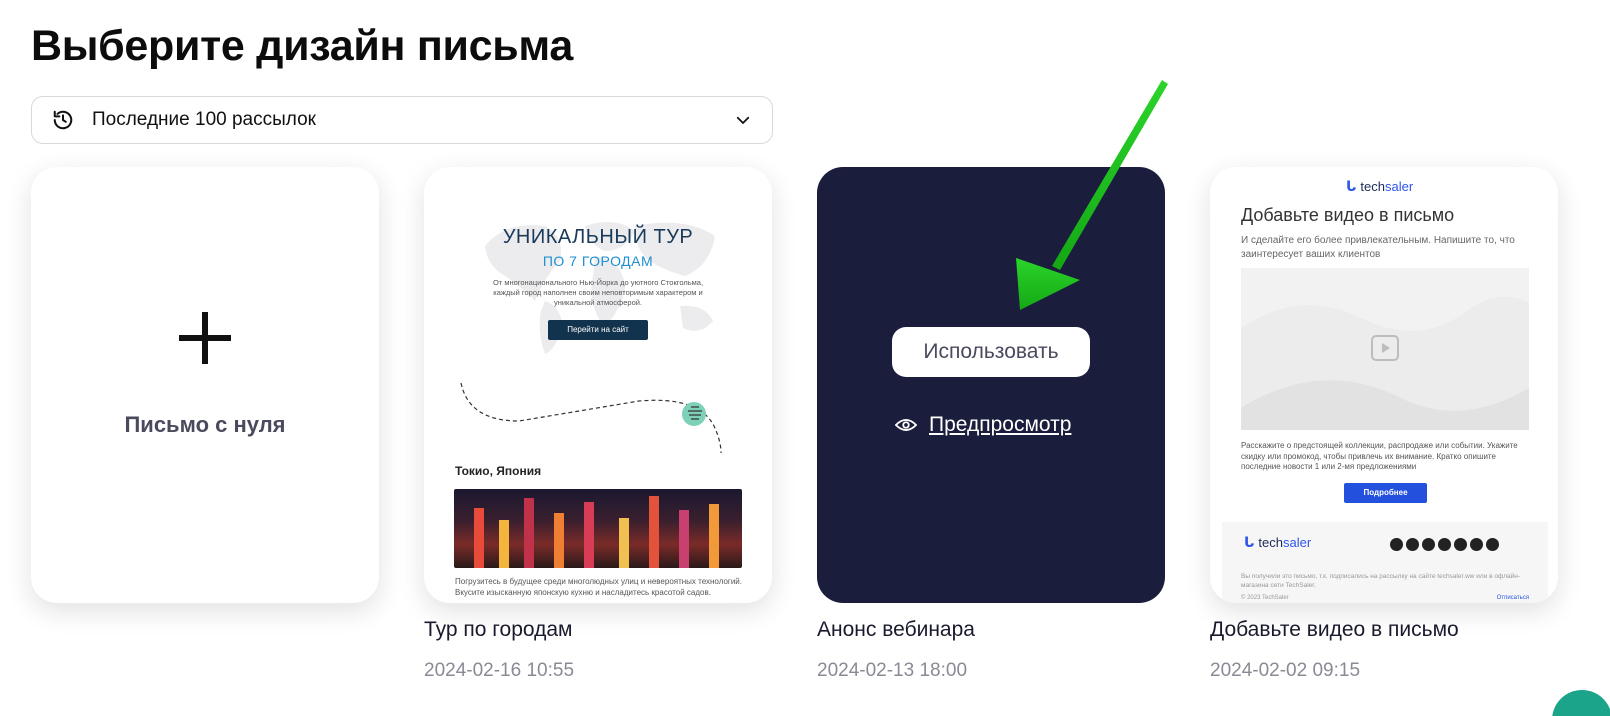  I want to click on tour-template-date: 2024-02-16 10:55, so click(499, 670).